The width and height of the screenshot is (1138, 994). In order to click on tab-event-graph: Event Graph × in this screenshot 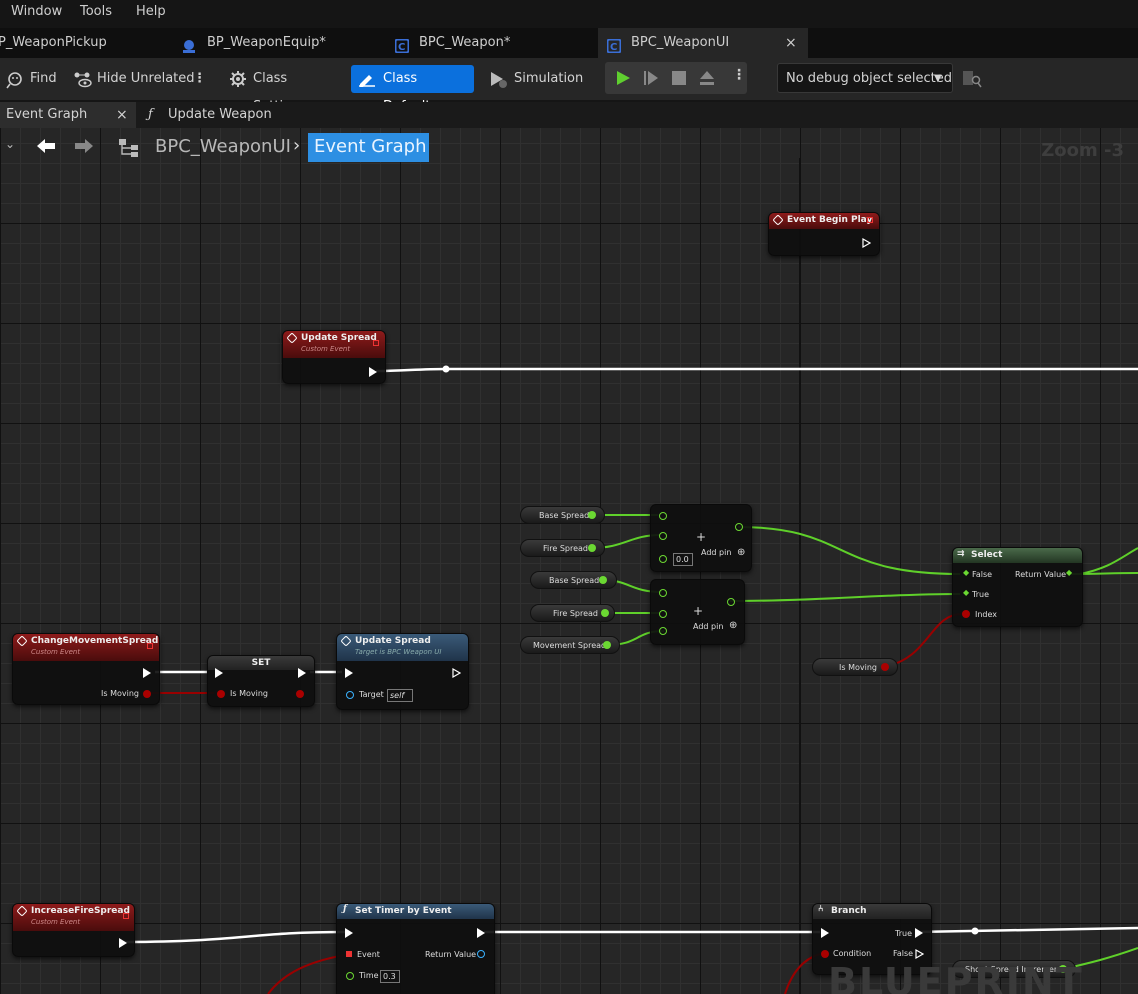, I will do `click(68, 115)`.